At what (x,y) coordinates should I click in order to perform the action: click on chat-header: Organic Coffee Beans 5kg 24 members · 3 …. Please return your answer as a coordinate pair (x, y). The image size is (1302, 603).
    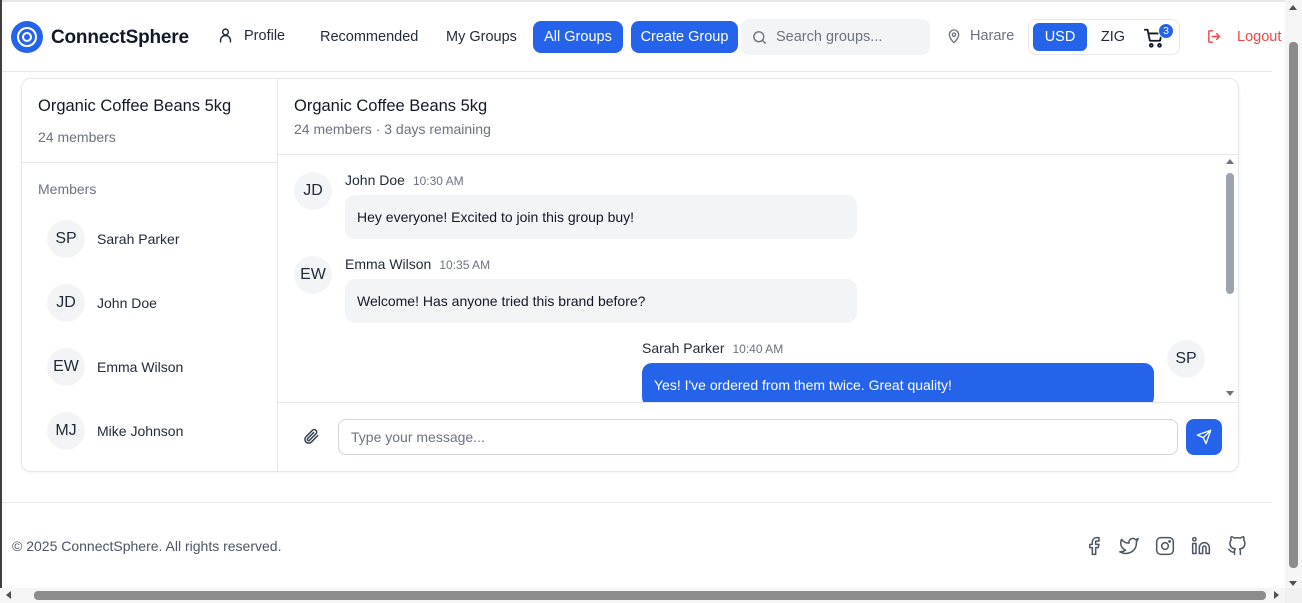
    Looking at the image, I should click on (758, 117).